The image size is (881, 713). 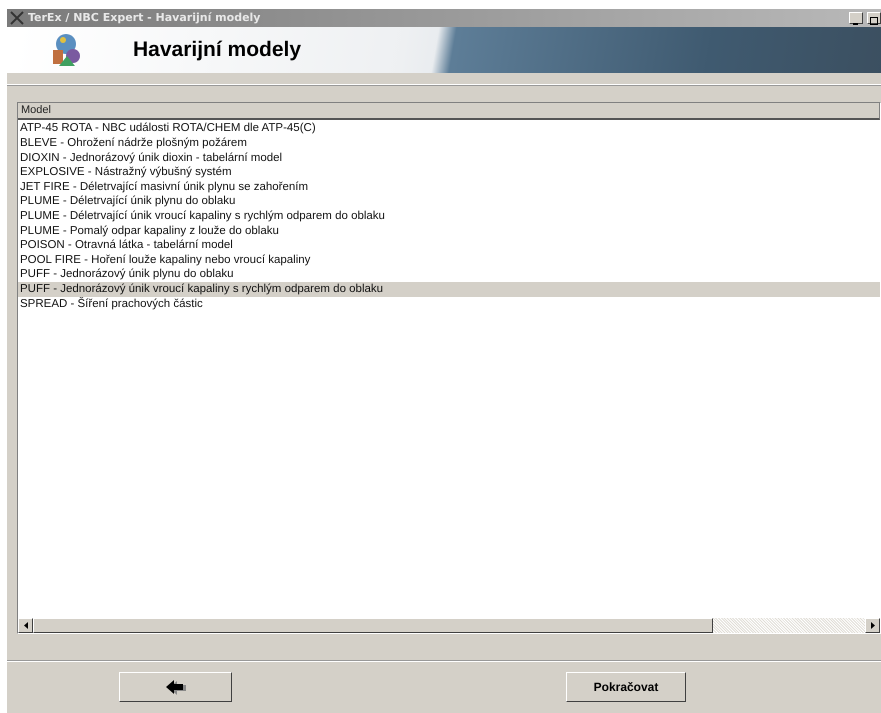 I want to click on list-item: PLUME - Déletrvající únik vroucí kapaliny s rychlým odparem do oblaku, so click(x=449, y=216).